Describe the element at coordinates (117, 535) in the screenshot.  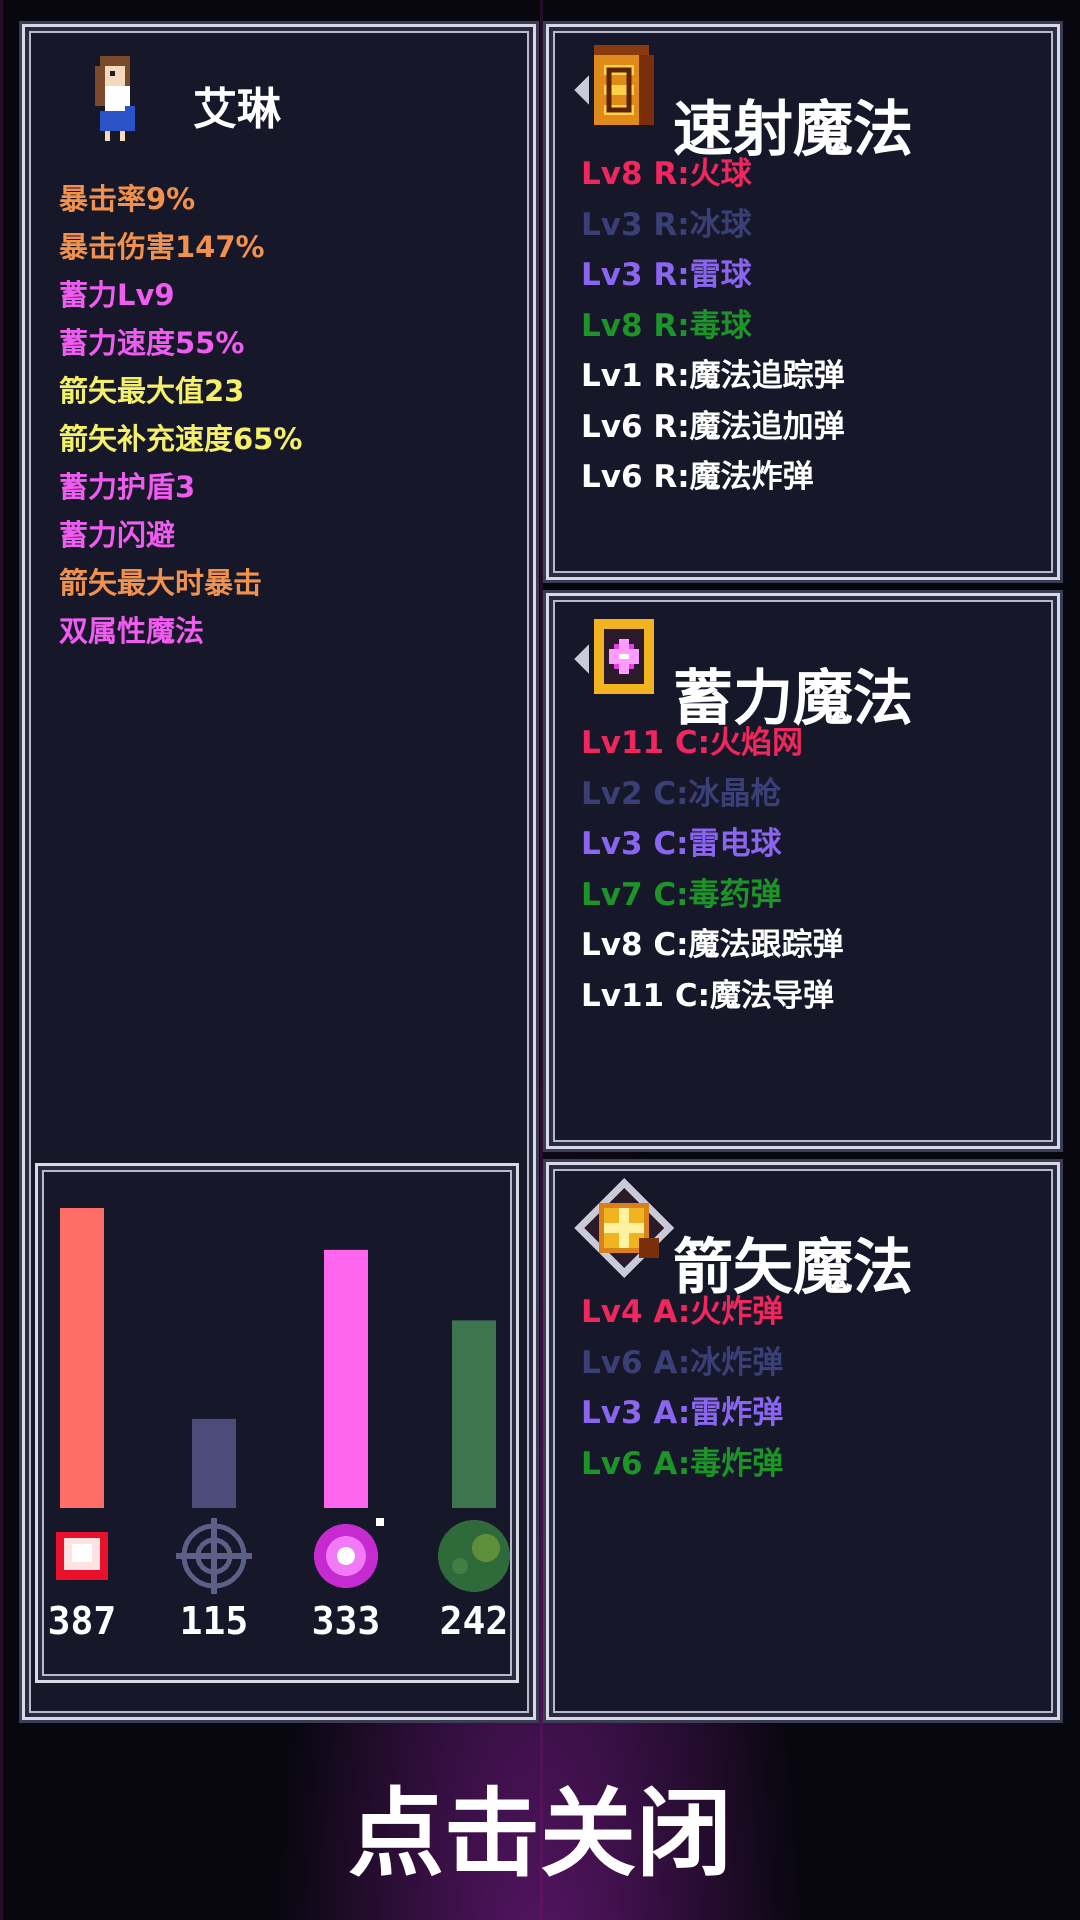
I see `stat-item: 蓄力闪避` at that location.